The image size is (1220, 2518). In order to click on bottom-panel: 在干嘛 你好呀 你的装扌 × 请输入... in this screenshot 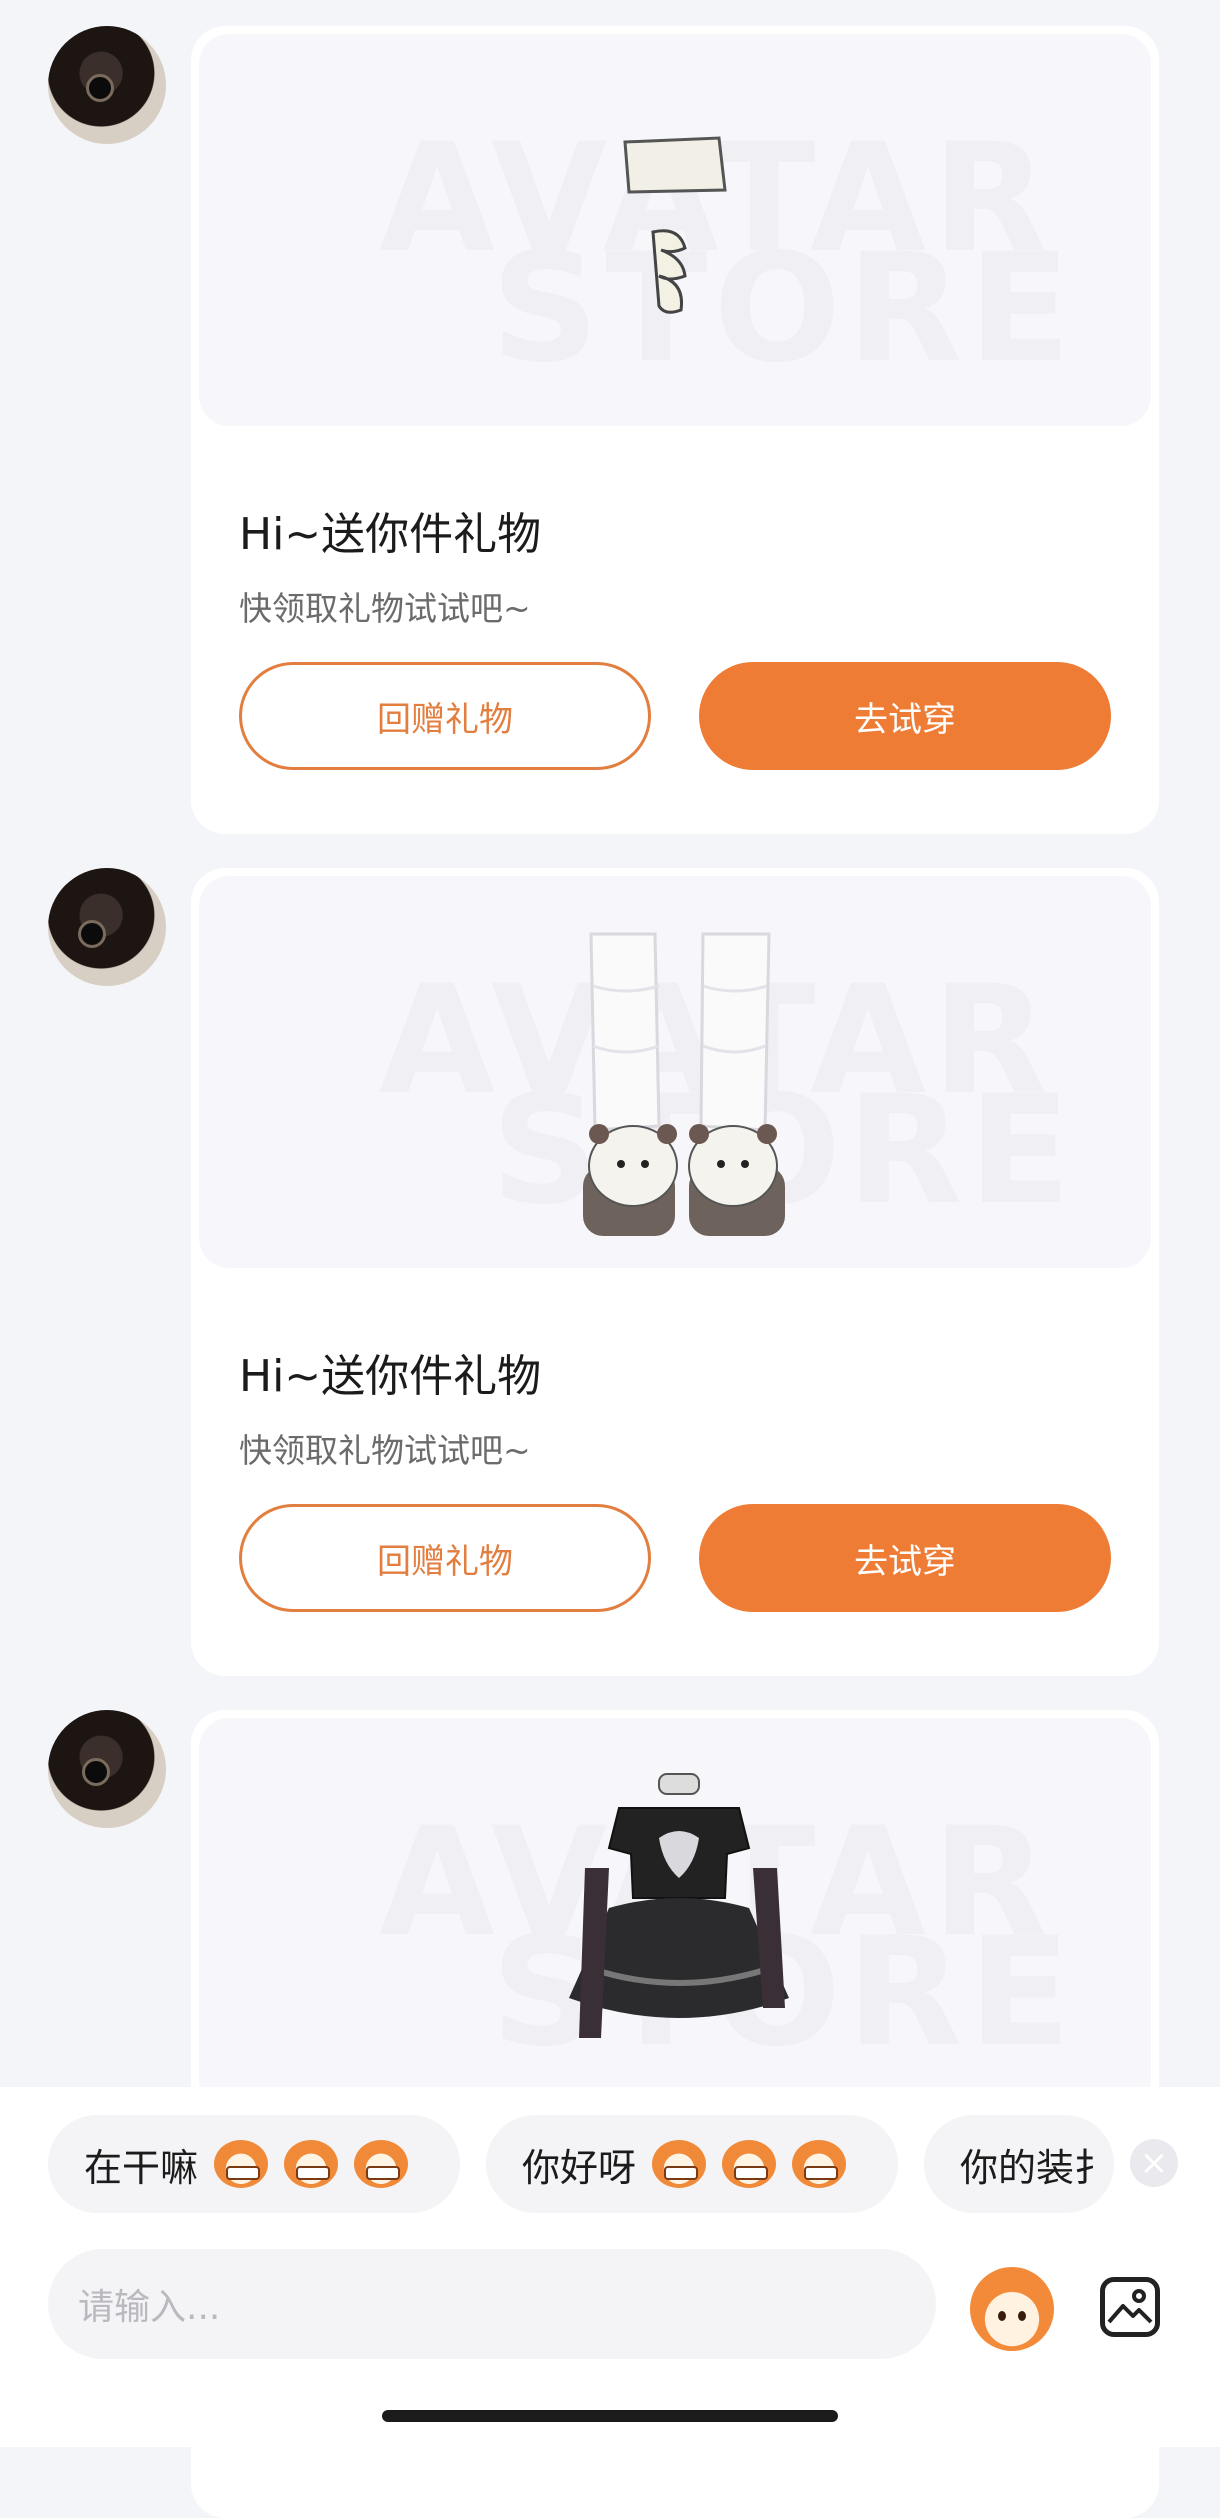, I will do `click(610, 2267)`.